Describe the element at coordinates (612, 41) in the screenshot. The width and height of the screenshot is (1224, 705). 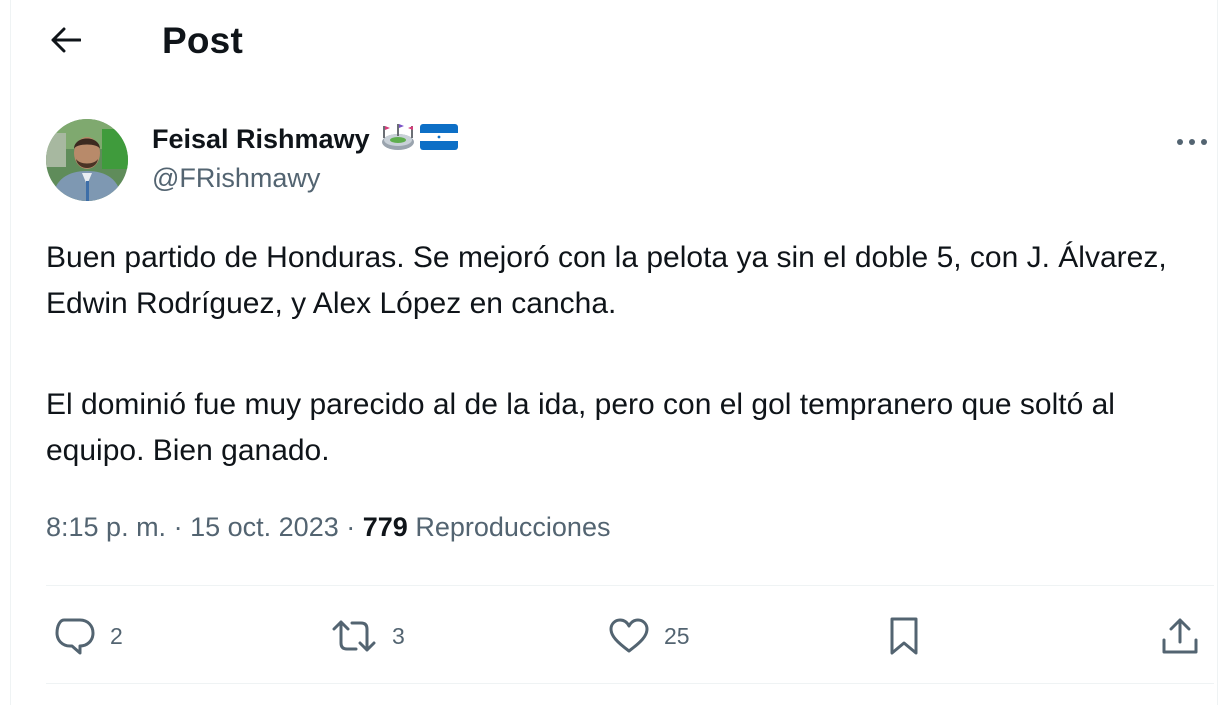
I see `header: Post` at that location.